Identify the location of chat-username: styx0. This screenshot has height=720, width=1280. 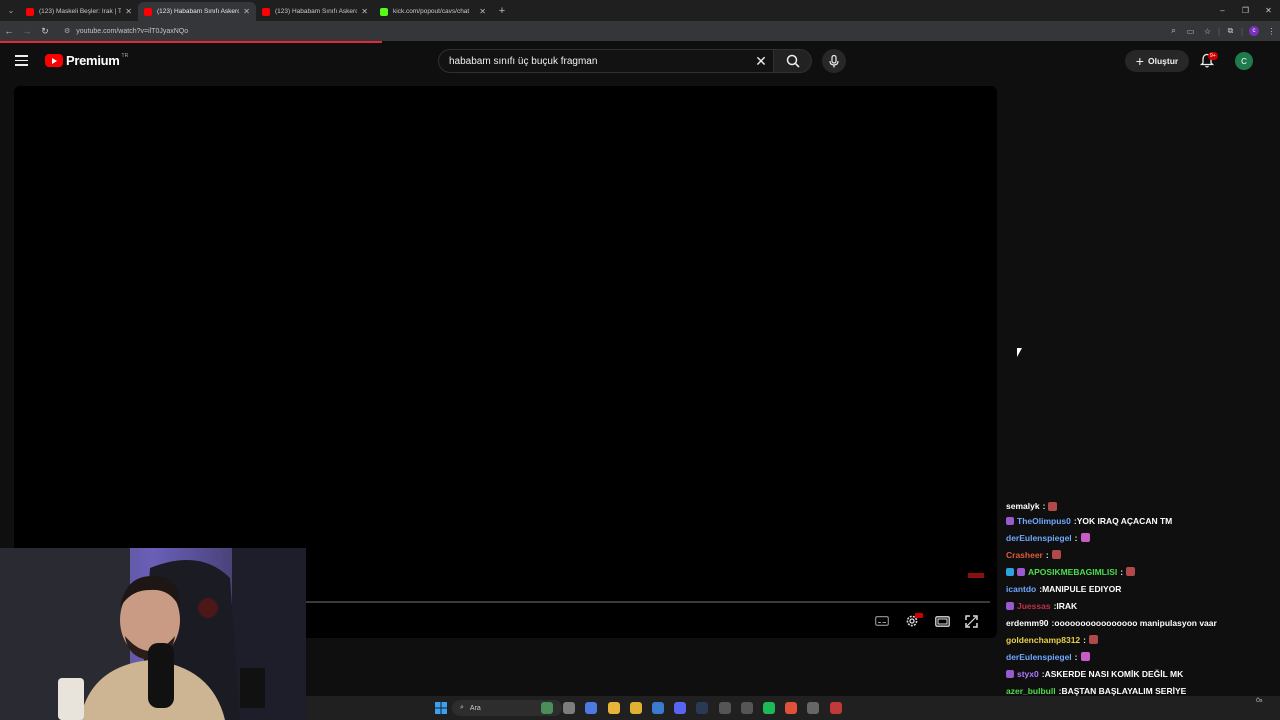
(1028, 674).